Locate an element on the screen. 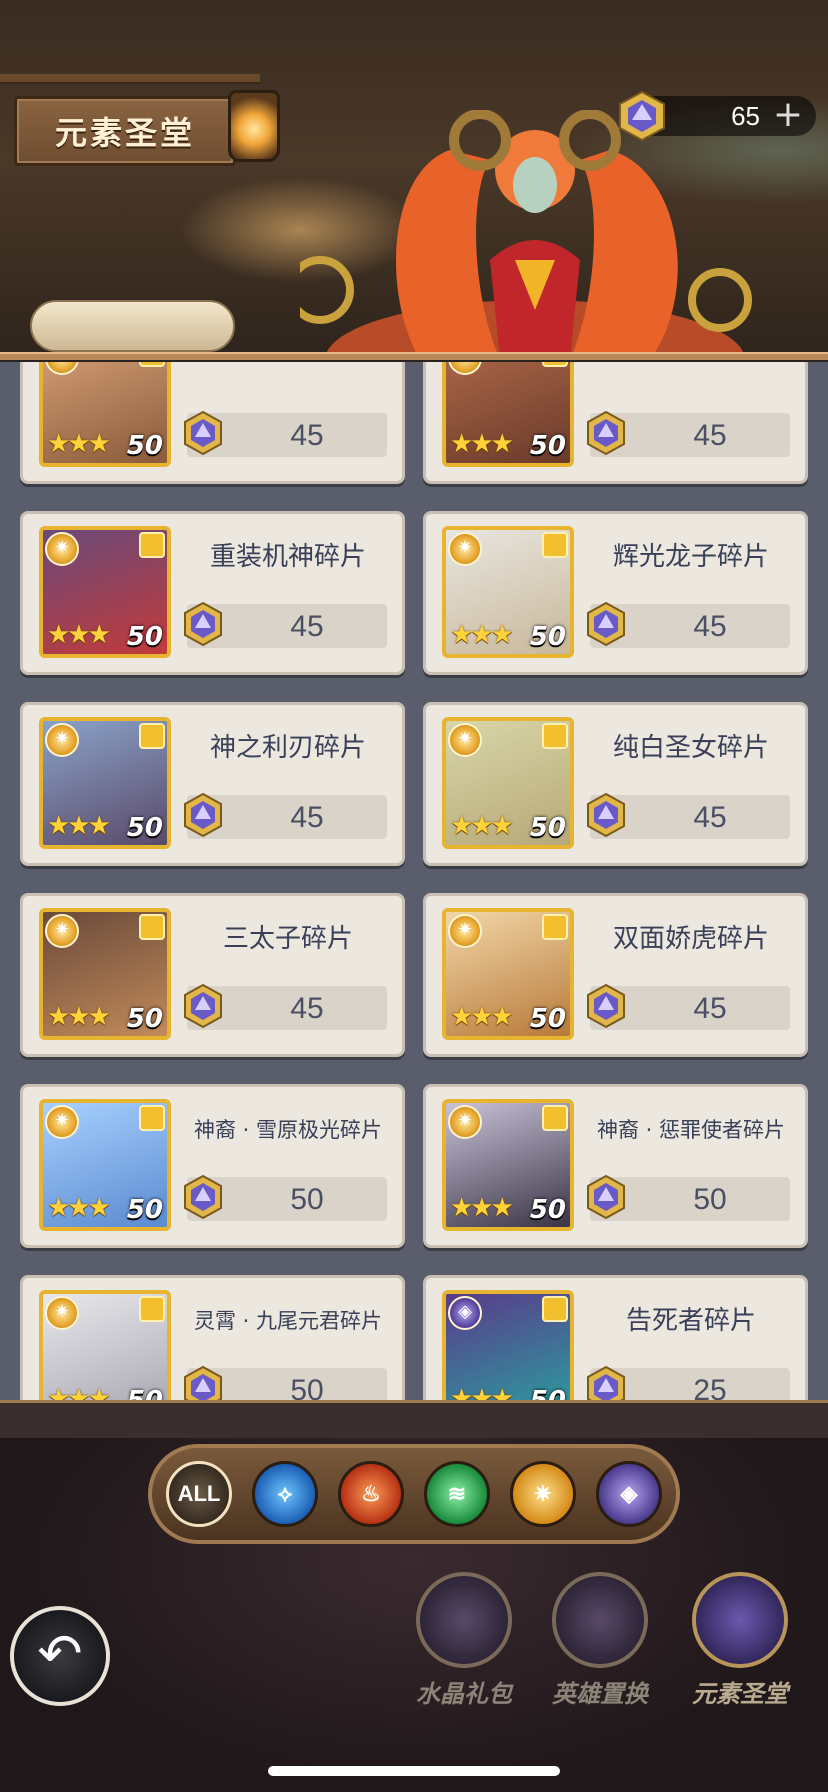 The image size is (828, 1792). item-name: 双面娇虎碎片 is located at coordinates (690, 939).